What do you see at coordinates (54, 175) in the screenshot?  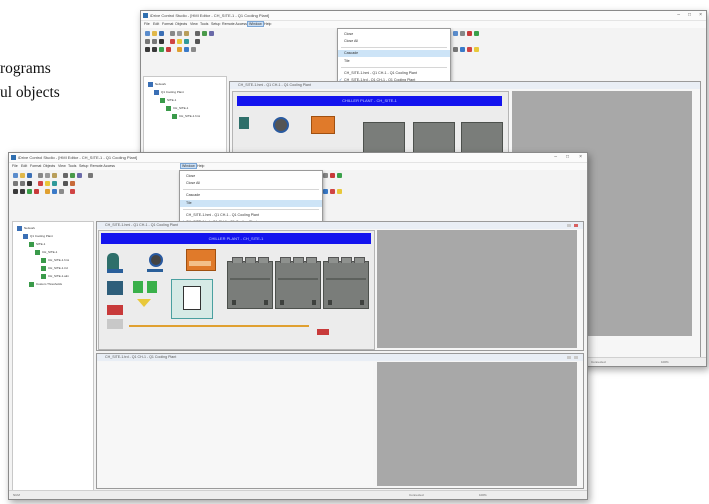 I see `paste-icon` at bounding box center [54, 175].